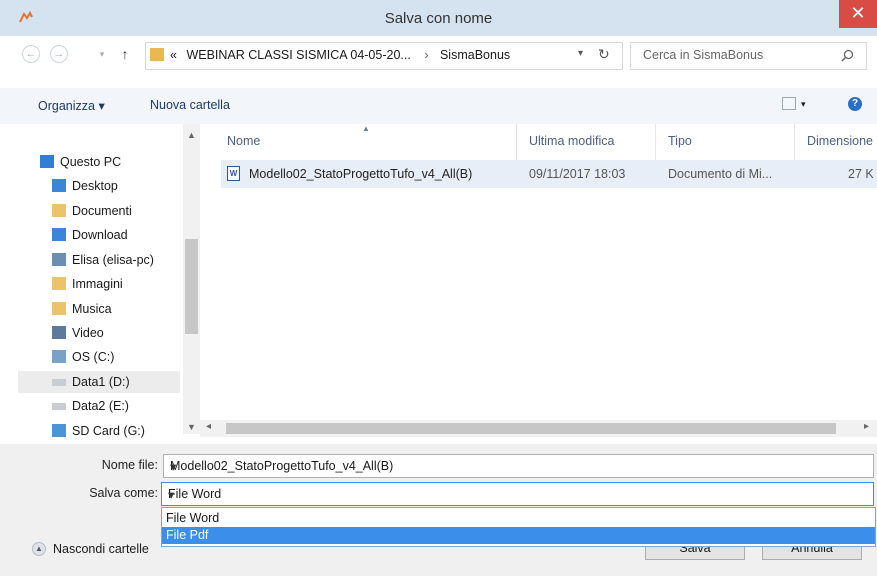 The height and width of the screenshot is (576, 877). Describe the element at coordinates (125, 54) in the screenshot. I see `up-button: ↑` at that location.